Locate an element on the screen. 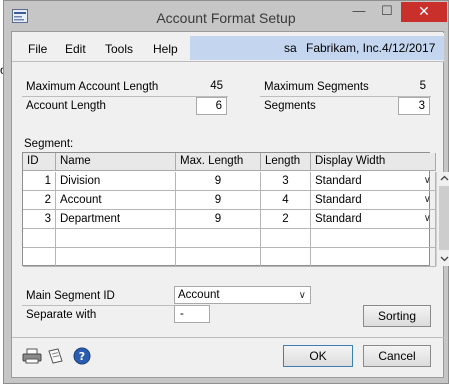 The image size is (449, 384). row-1-display-width: Standard ∨ is located at coordinates (373, 181).